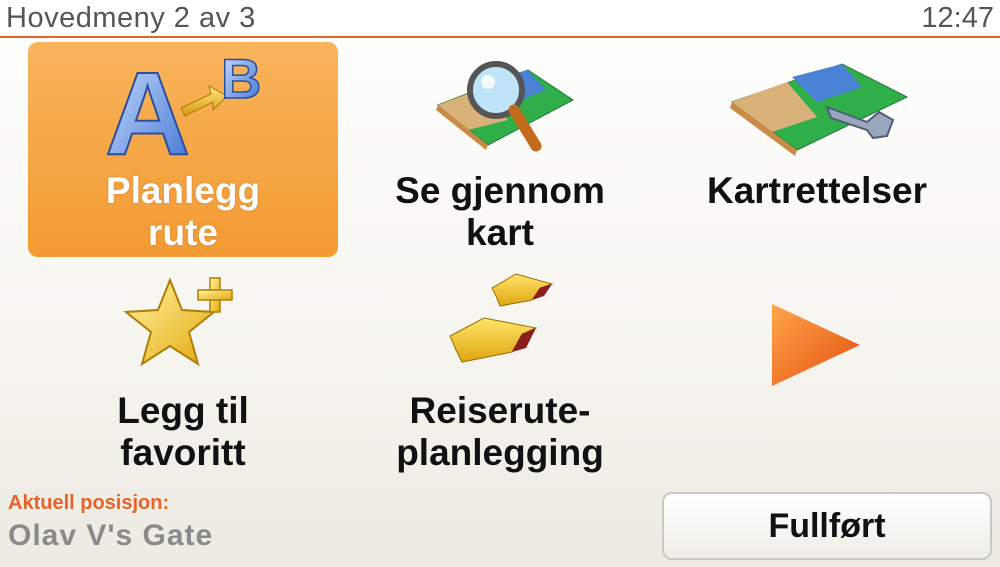 This screenshot has height=567, width=1000. What do you see at coordinates (183, 452) in the screenshot?
I see `menu-item-label: favoritt` at bounding box center [183, 452].